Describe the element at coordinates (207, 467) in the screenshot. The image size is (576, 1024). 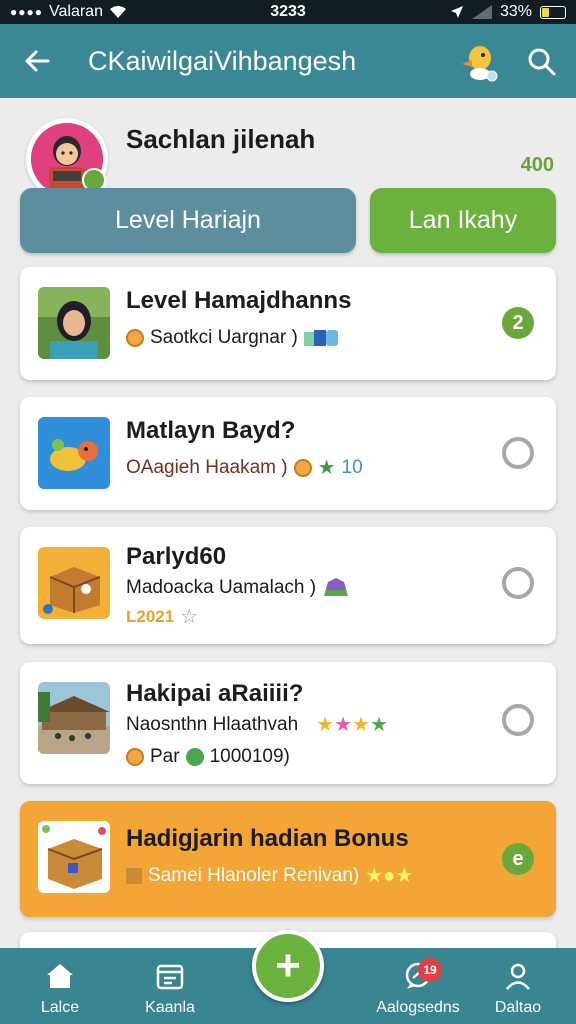
I see `task-subtitle: OAagieh Haakam )` at that location.